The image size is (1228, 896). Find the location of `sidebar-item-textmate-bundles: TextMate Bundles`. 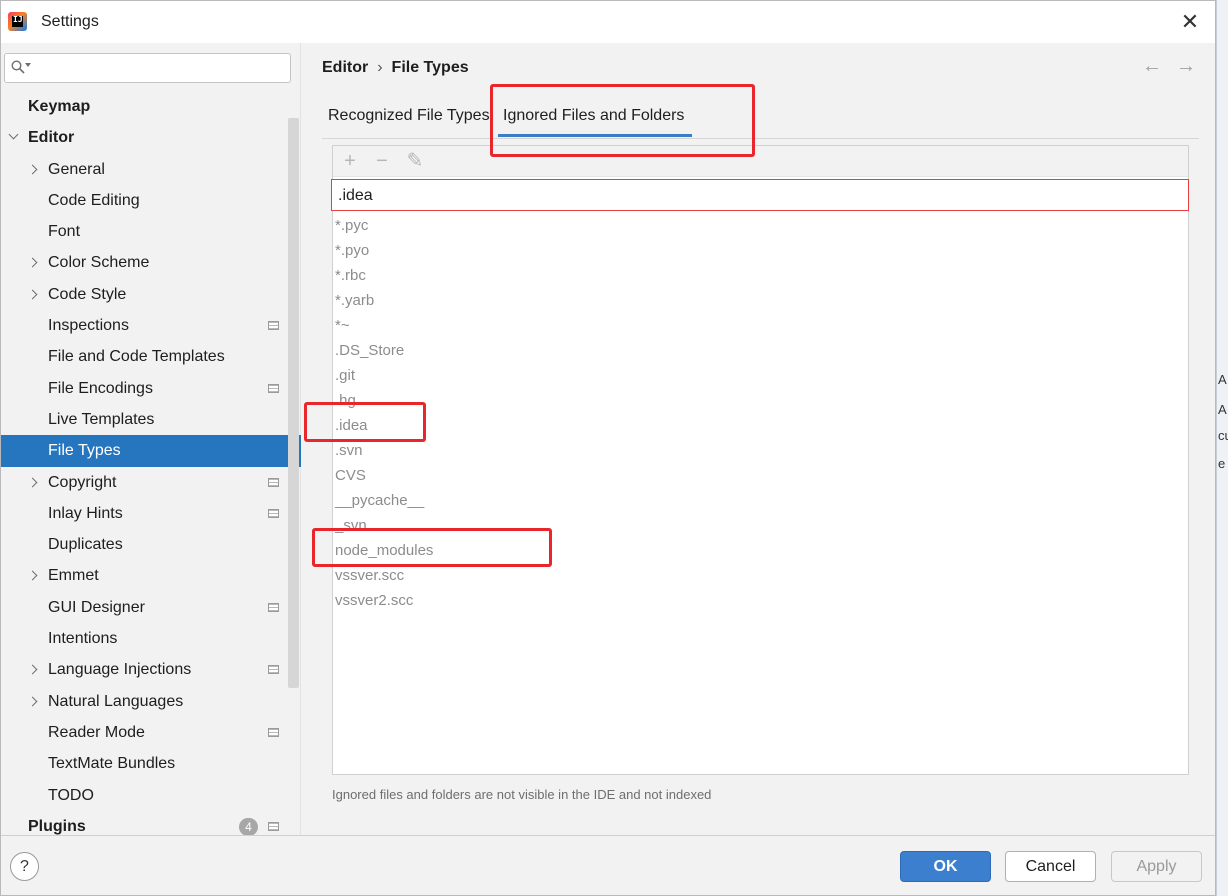

sidebar-item-textmate-bundles: TextMate Bundles is located at coordinates (151, 763).